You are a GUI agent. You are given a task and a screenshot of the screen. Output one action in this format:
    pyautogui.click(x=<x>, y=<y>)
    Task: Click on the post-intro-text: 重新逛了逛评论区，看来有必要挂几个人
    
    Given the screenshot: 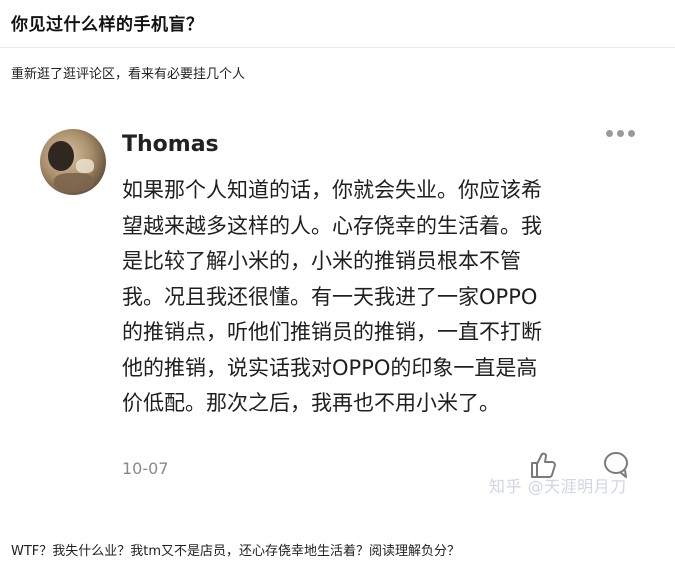 What is the action you would take?
    pyautogui.click(x=128, y=74)
    